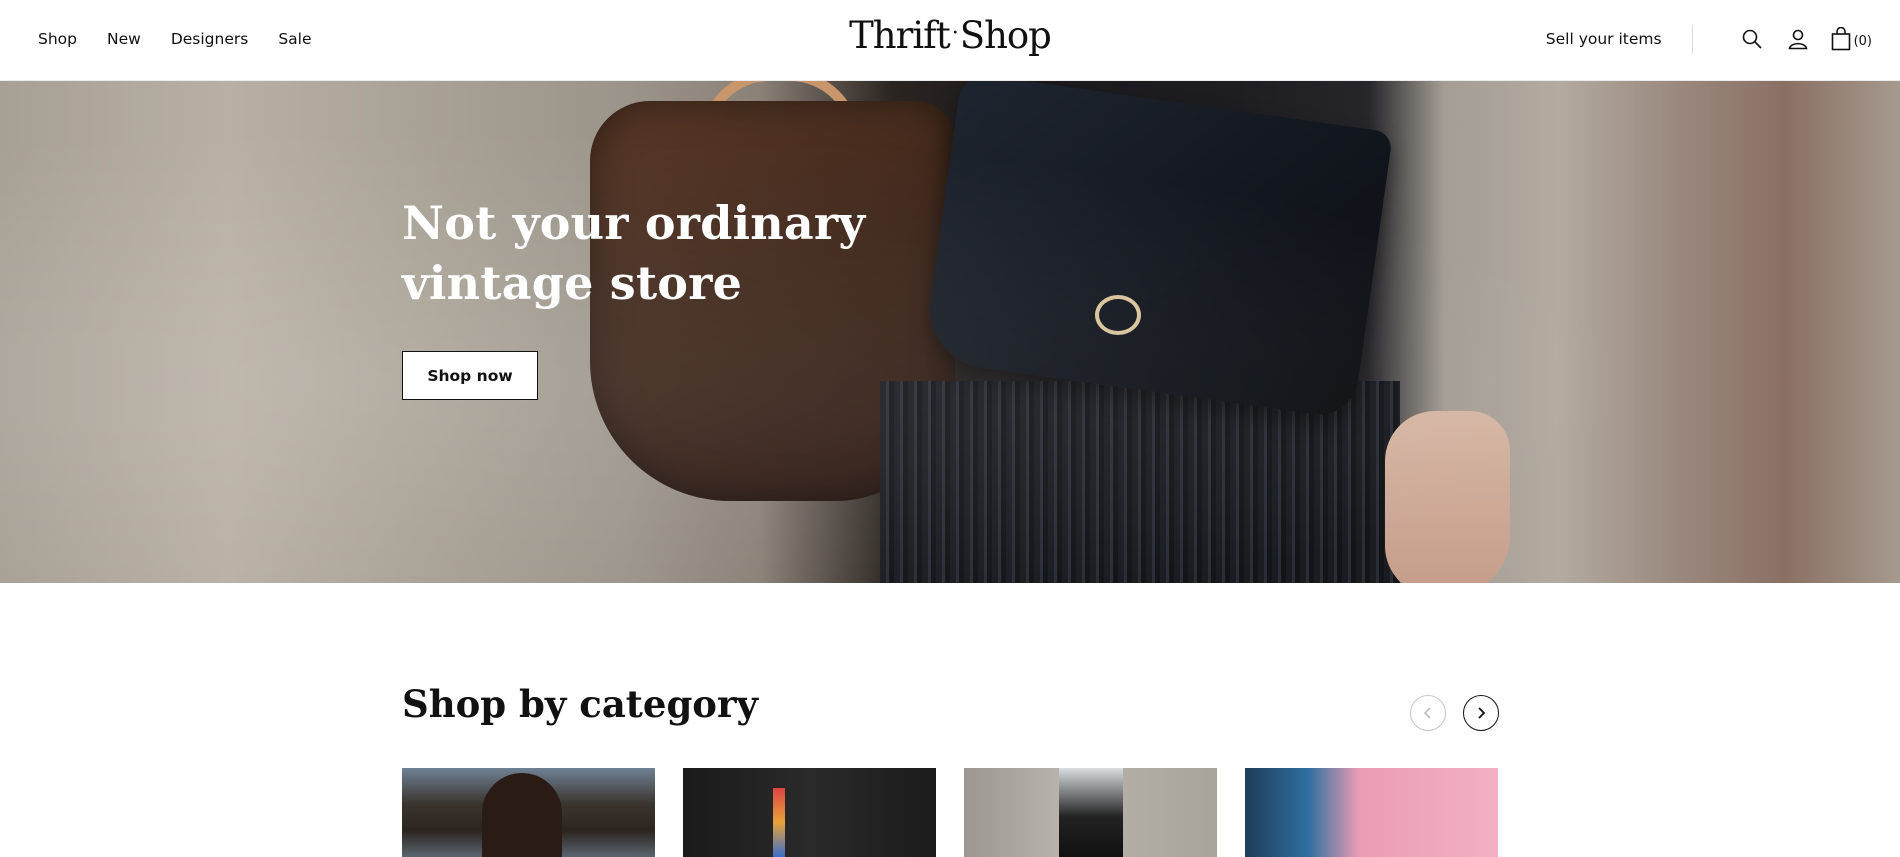 The width and height of the screenshot is (1900, 857). What do you see at coordinates (1840, 39) in the screenshot?
I see `shopping-bag-icon` at bounding box center [1840, 39].